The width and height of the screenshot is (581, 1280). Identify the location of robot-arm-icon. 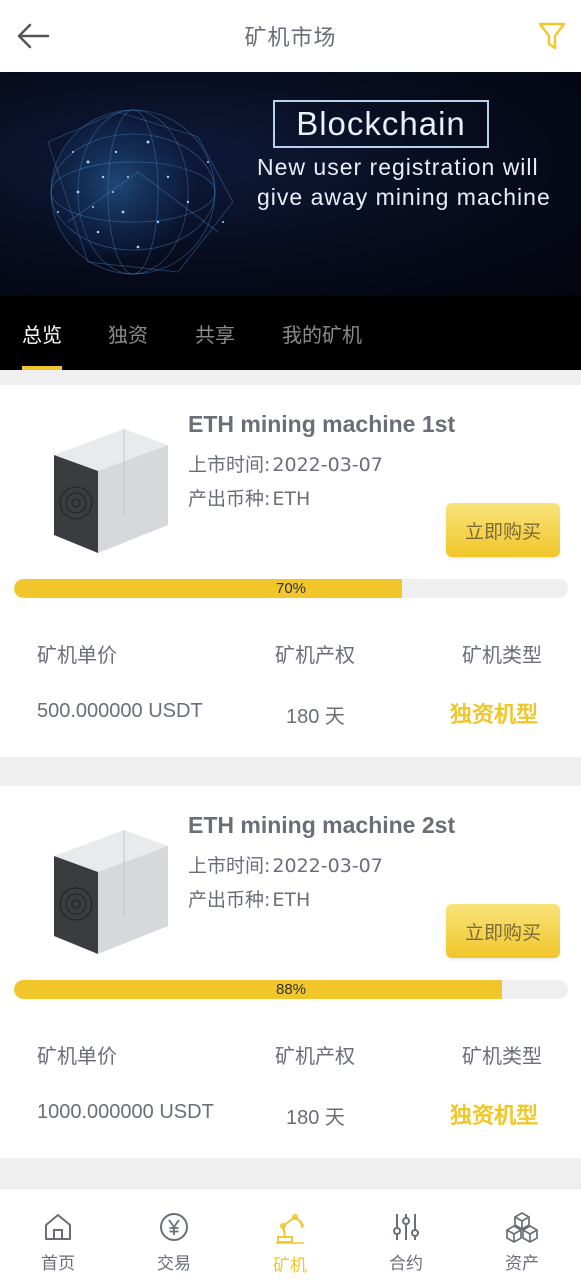
(290, 1228).